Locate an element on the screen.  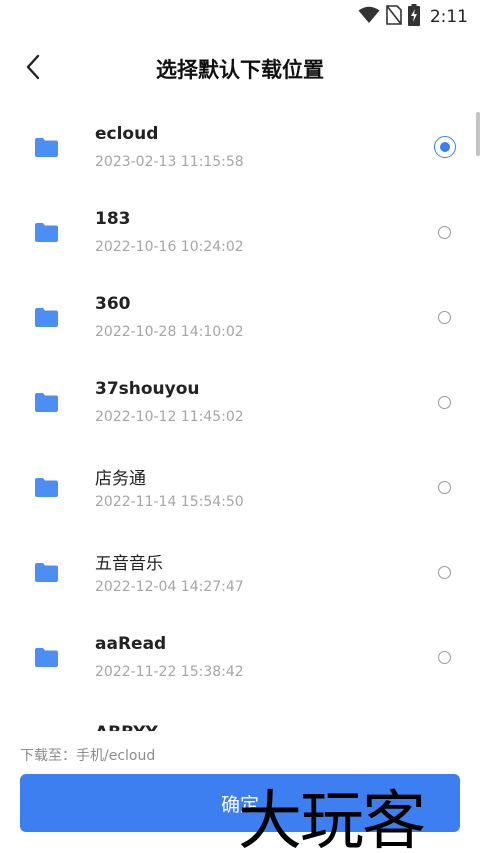
wifi-icon is located at coordinates (369, 17).